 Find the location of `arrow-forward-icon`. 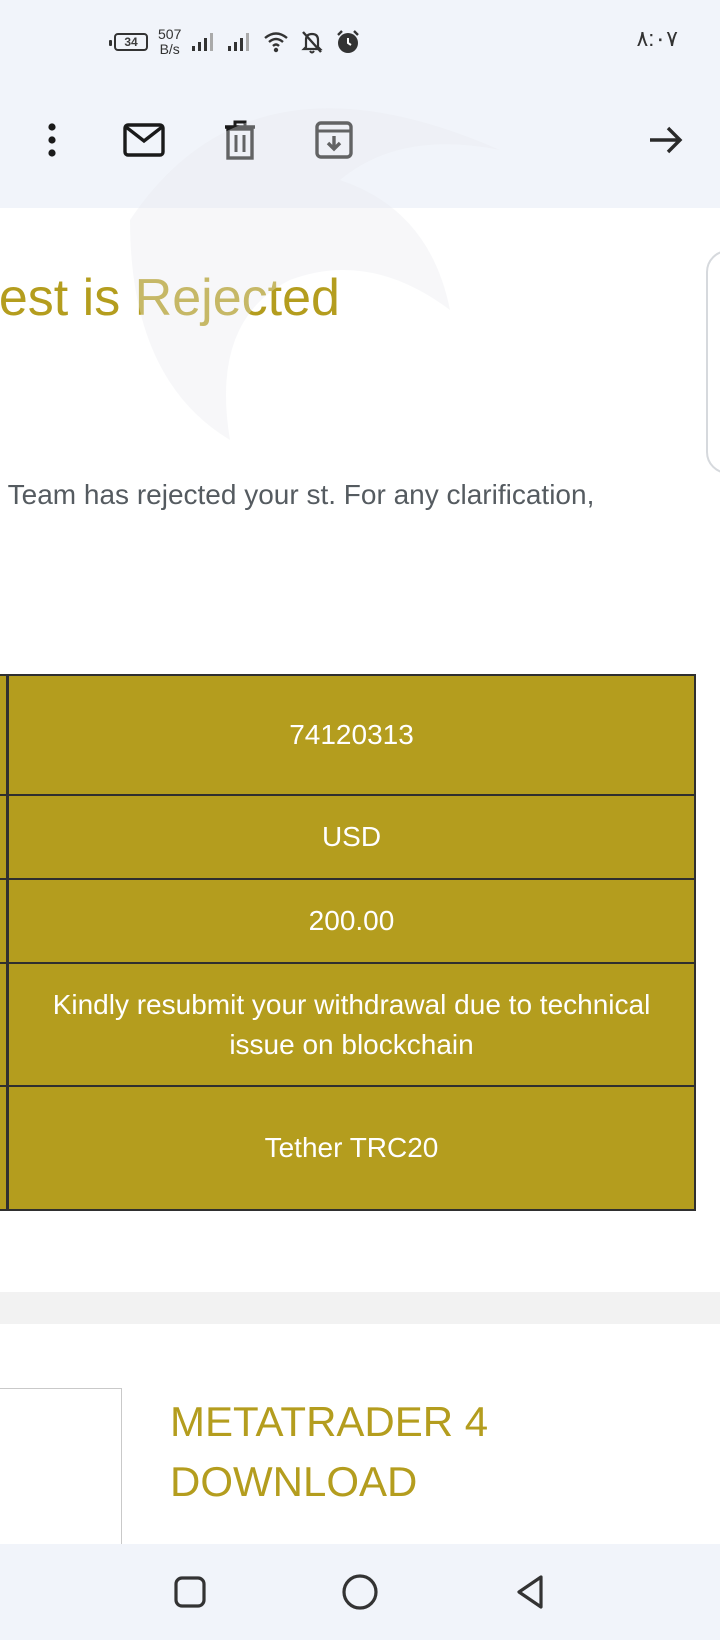

arrow-forward-icon is located at coordinates (666, 140).